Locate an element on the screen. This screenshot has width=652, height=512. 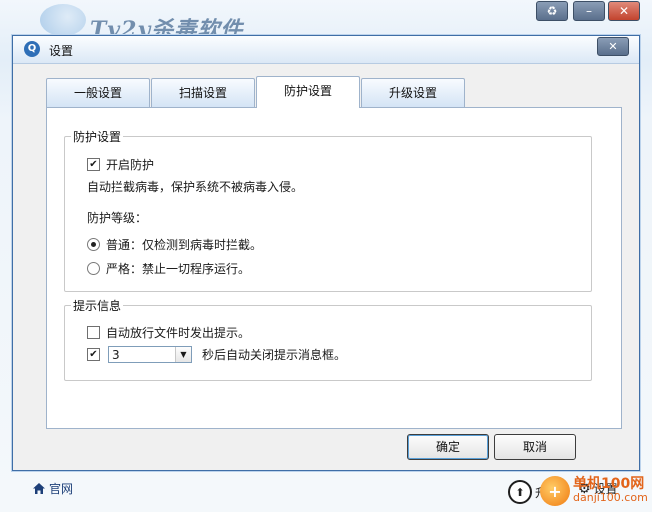
hints-group-legend: 提示信息 is located at coordinates (97, 305).